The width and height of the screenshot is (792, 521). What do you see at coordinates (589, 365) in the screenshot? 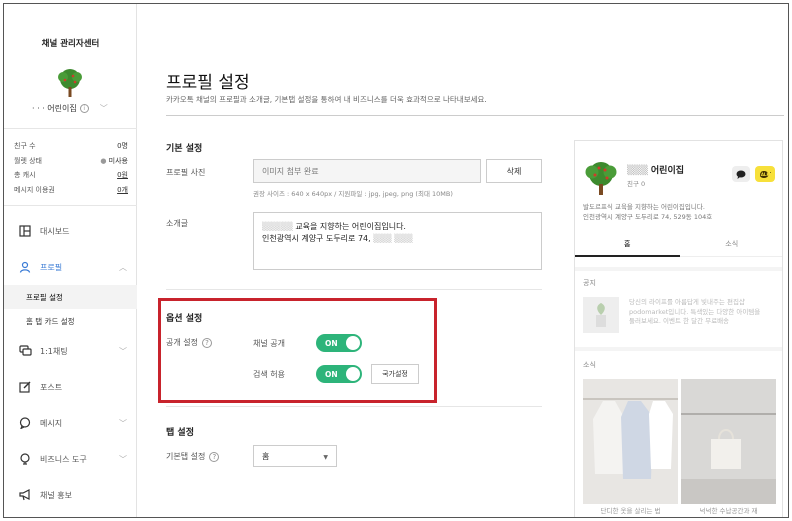
I see `preview-news-title: 소식` at bounding box center [589, 365].